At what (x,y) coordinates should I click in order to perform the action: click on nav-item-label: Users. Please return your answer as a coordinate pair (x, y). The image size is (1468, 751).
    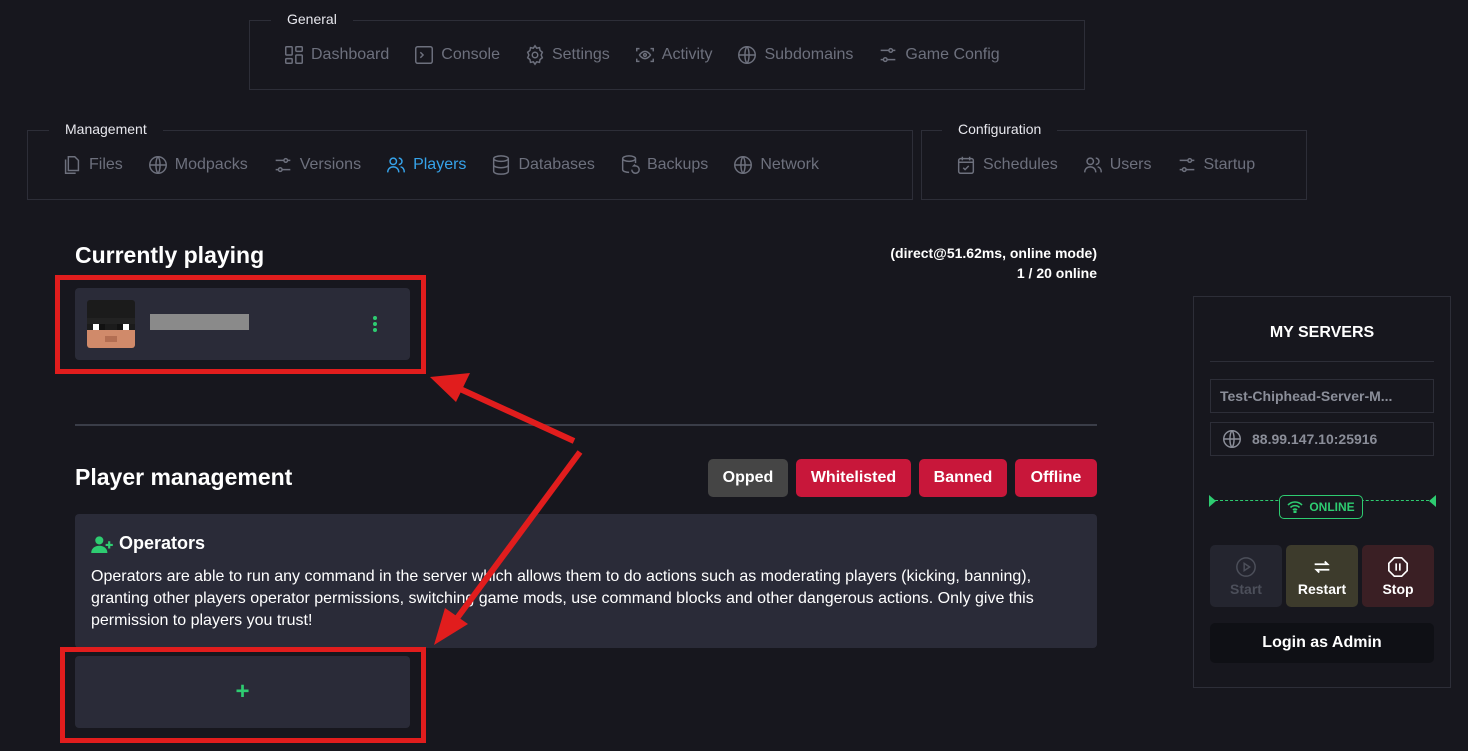
    Looking at the image, I should click on (1130, 164).